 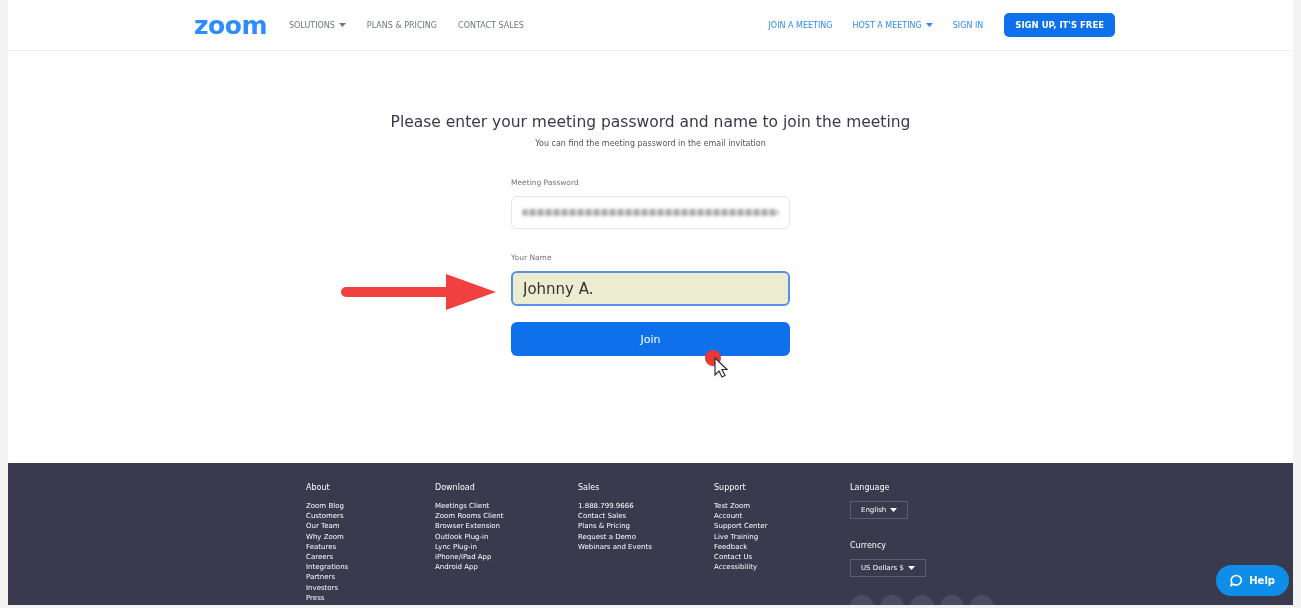 I want to click on nav-link: CONTACT SALES, so click(x=491, y=25).